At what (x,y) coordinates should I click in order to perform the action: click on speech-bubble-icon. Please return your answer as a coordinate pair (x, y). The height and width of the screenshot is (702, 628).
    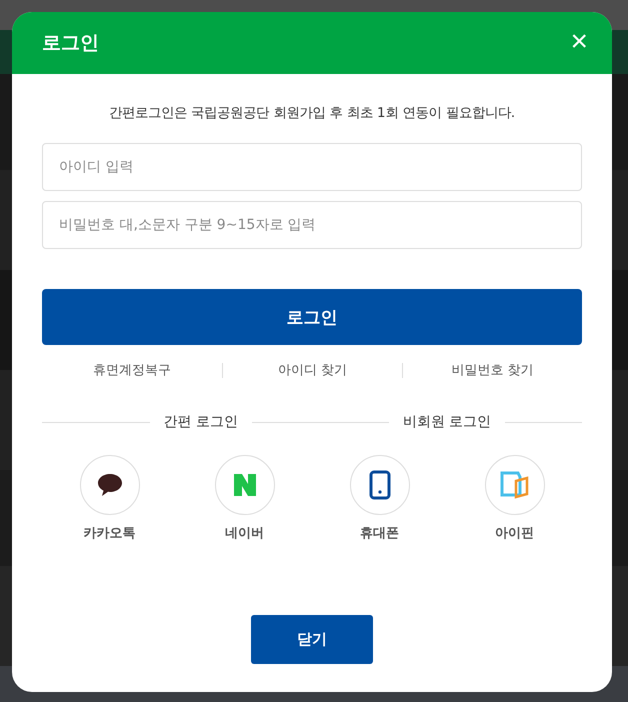
    Looking at the image, I should click on (109, 485).